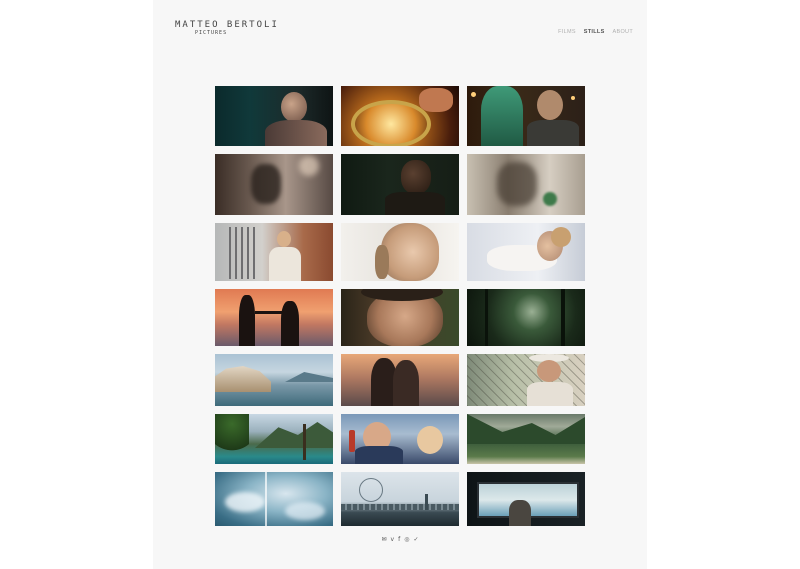 This screenshot has height=569, width=800. I want to click on still-blue-sky-clouds, so click(274, 499).